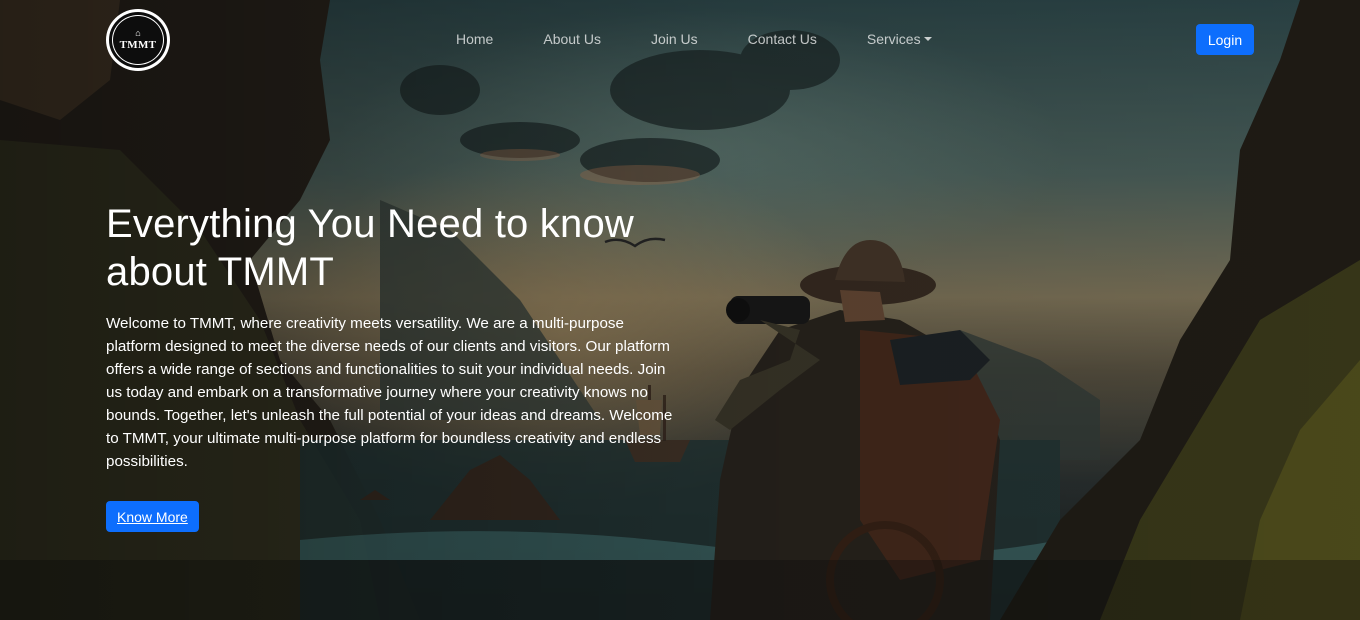  Describe the element at coordinates (893, 39) in the screenshot. I see `nav-services-label: Services` at that location.